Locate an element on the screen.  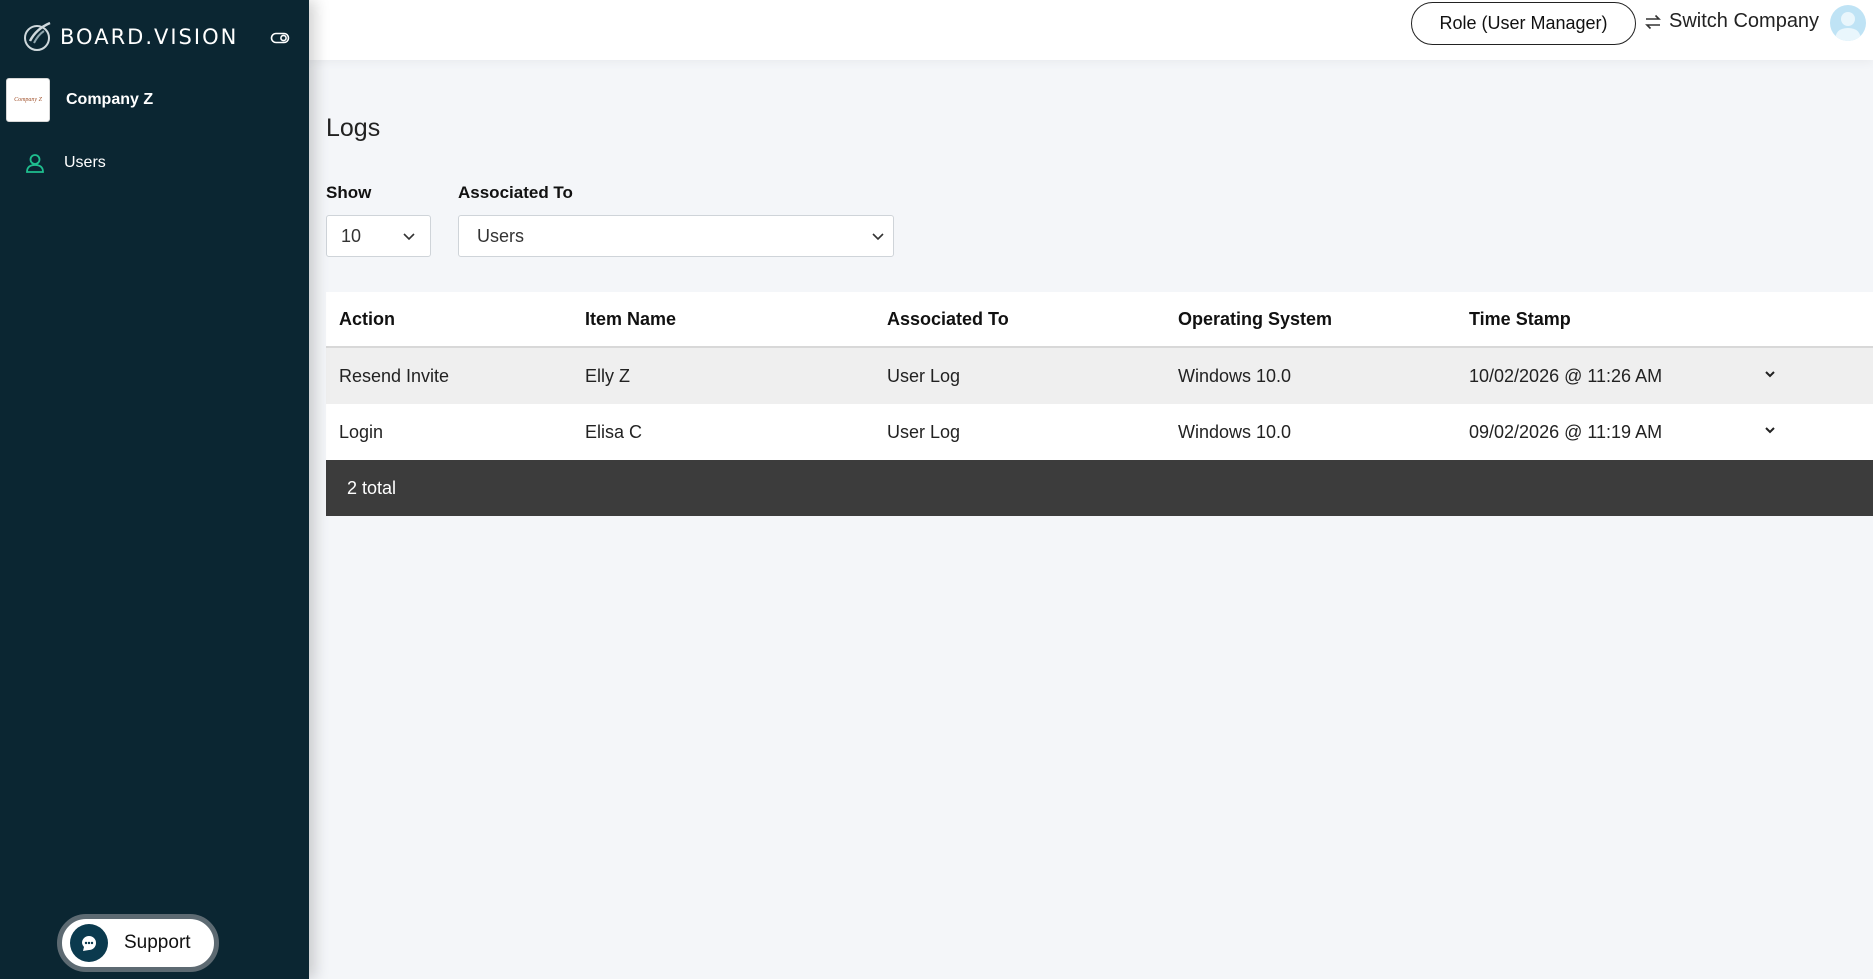
cell-time-stamp: 09/02/2026 @ 11:19 AM is located at coordinates (1566, 431).